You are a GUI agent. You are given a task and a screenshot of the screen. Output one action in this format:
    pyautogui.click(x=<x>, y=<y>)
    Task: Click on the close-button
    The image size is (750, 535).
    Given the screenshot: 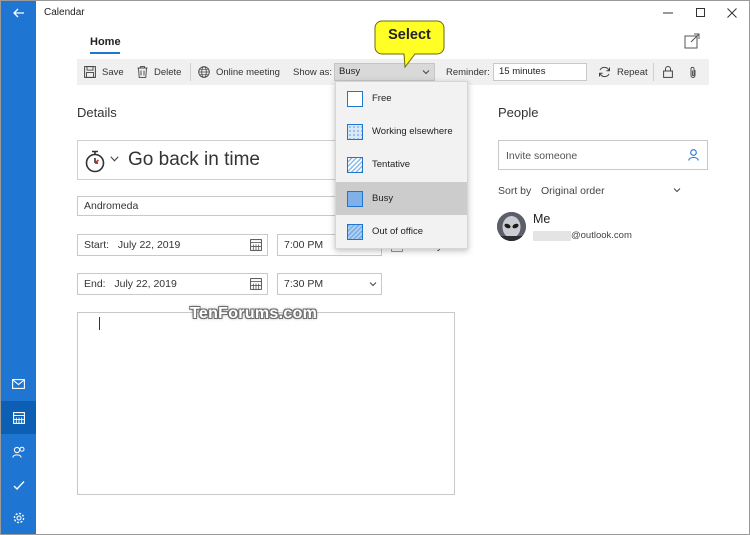 What is the action you would take?
    pyautogui.click(x=731, y=13)
    